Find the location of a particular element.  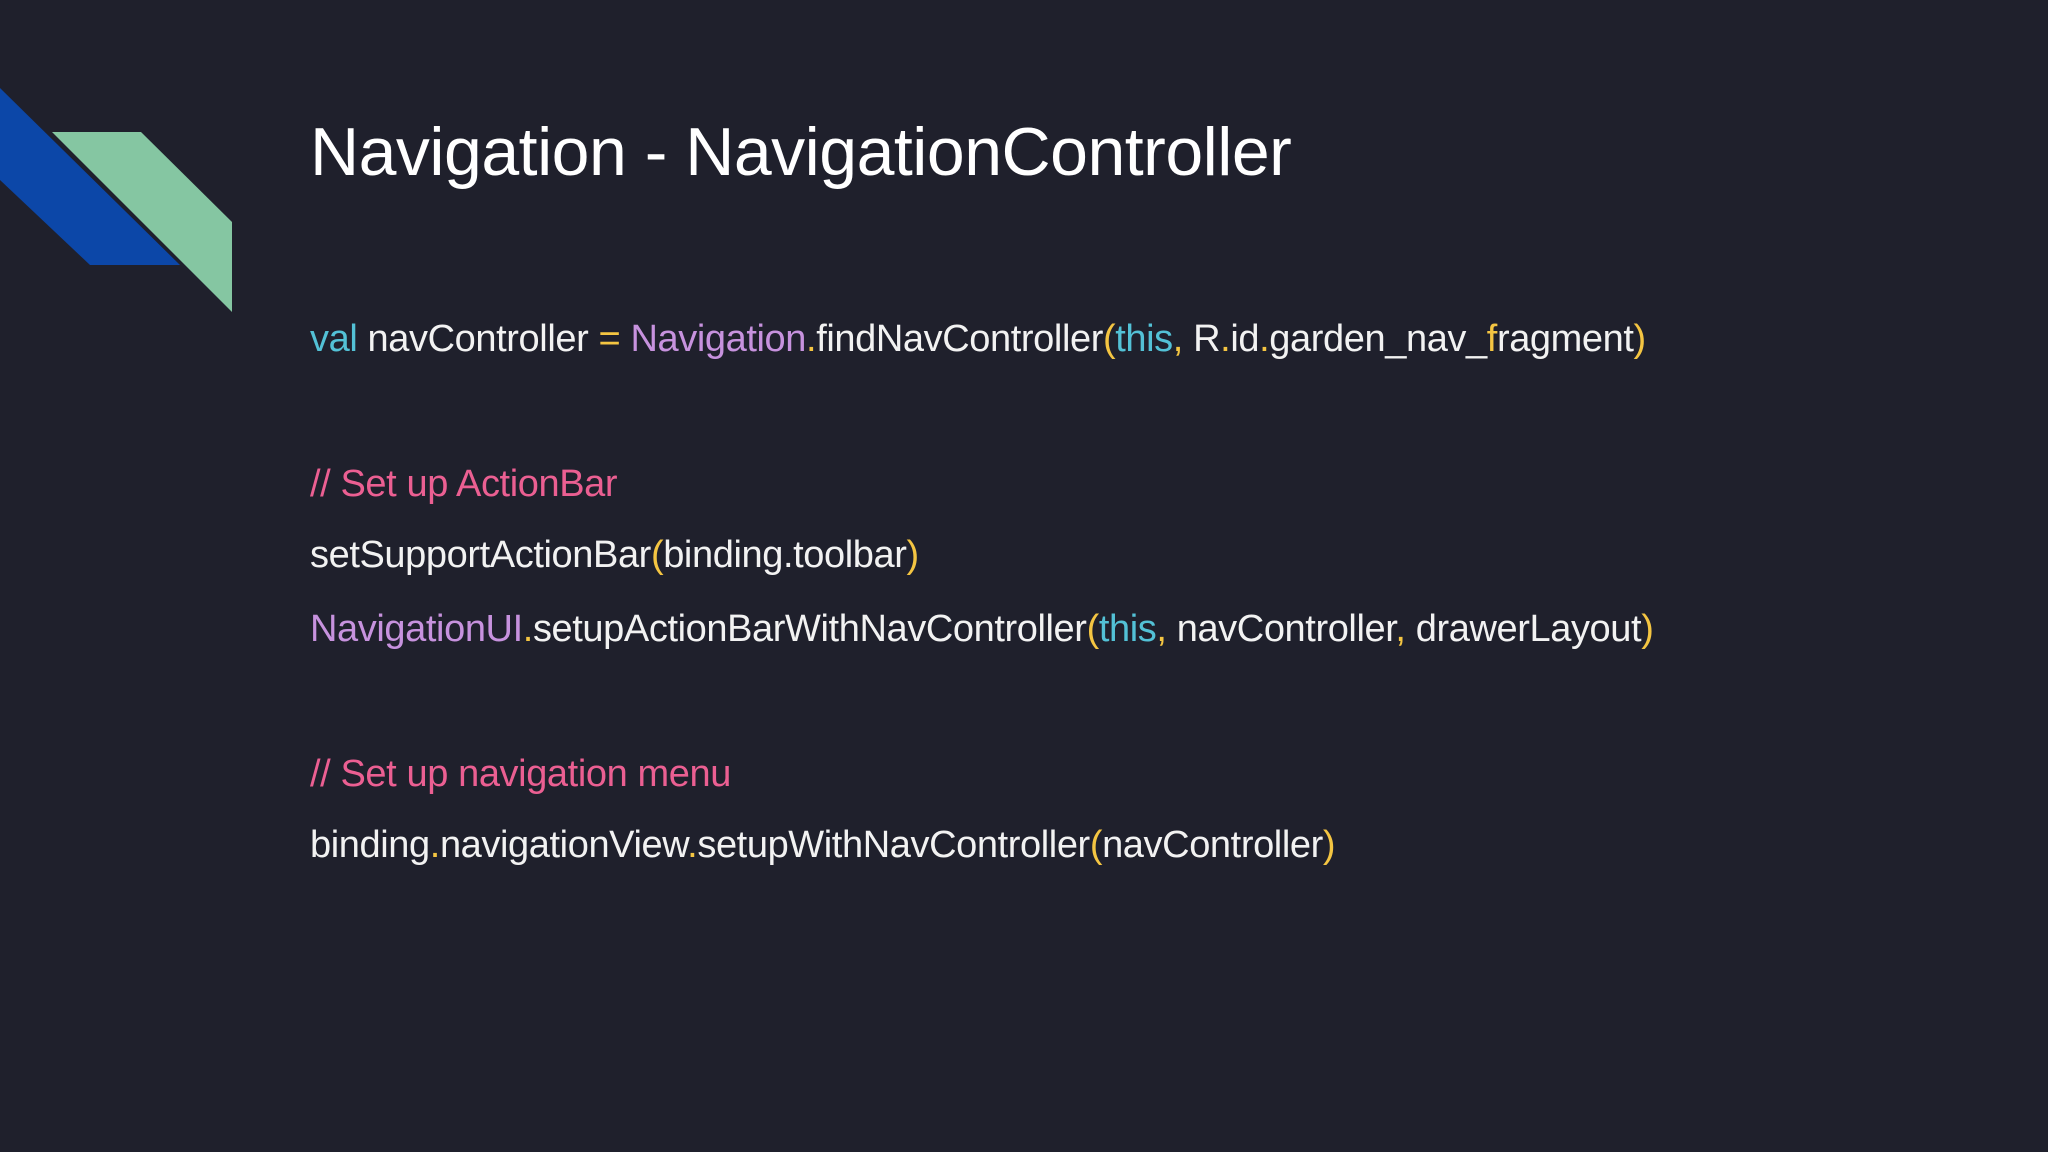

id-ref: id is located at coordinates (1245, 339).